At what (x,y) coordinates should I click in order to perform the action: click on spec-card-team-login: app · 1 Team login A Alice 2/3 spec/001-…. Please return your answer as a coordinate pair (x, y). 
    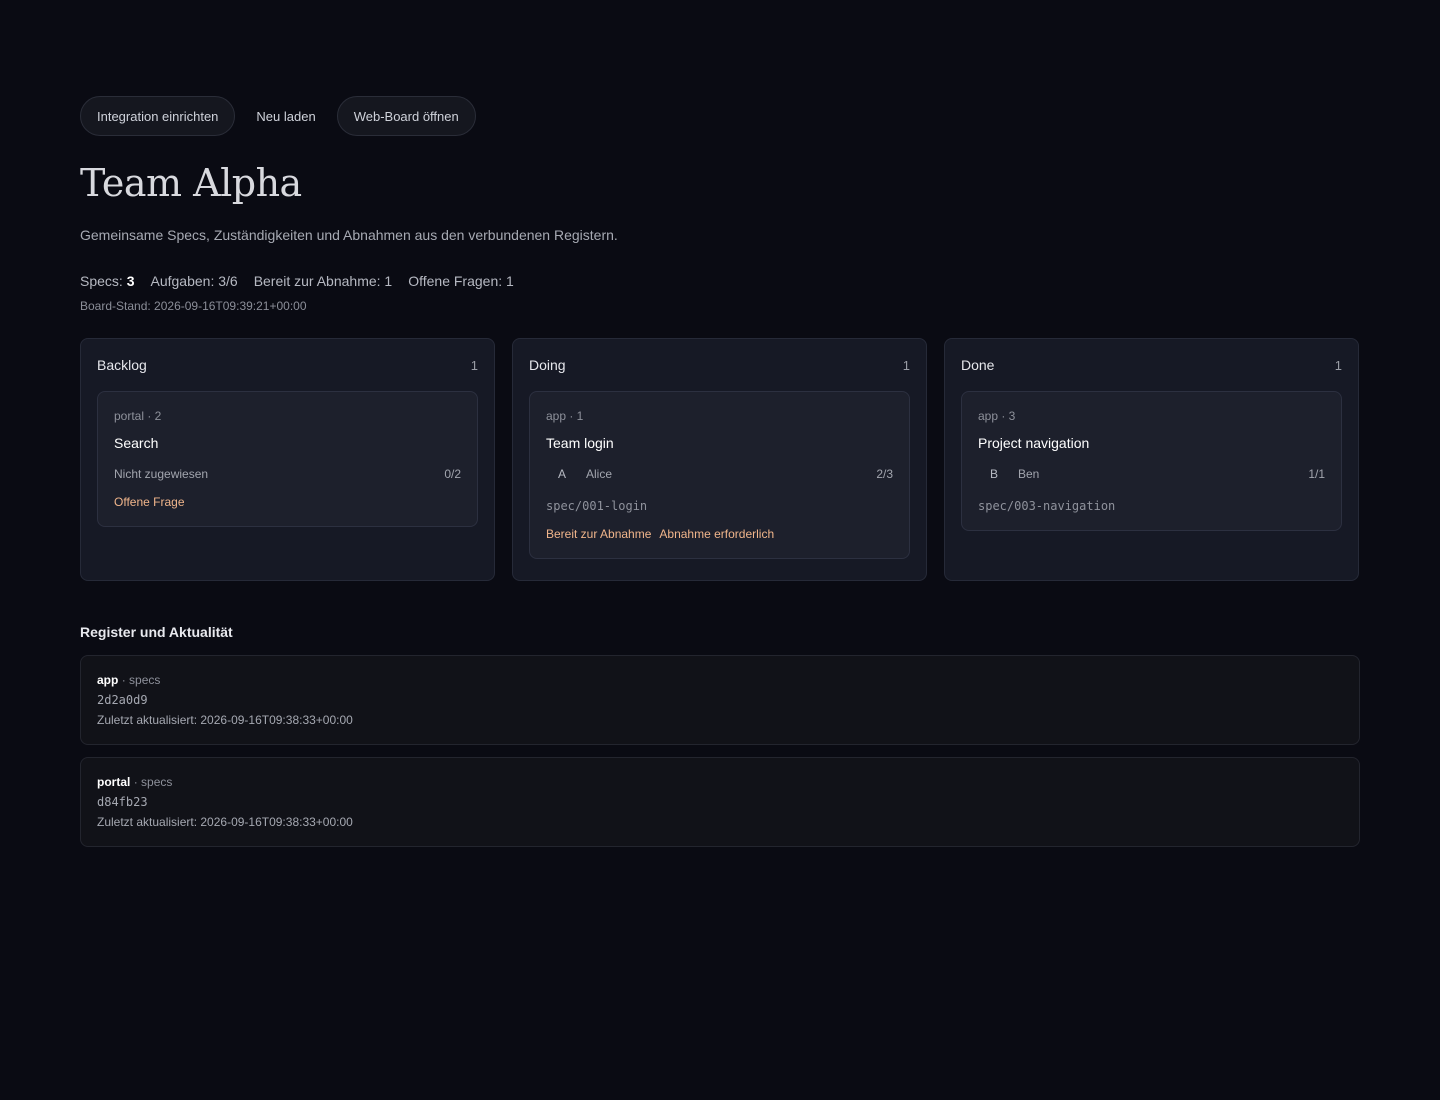
    Looking at the image, I should click on (719, 475).